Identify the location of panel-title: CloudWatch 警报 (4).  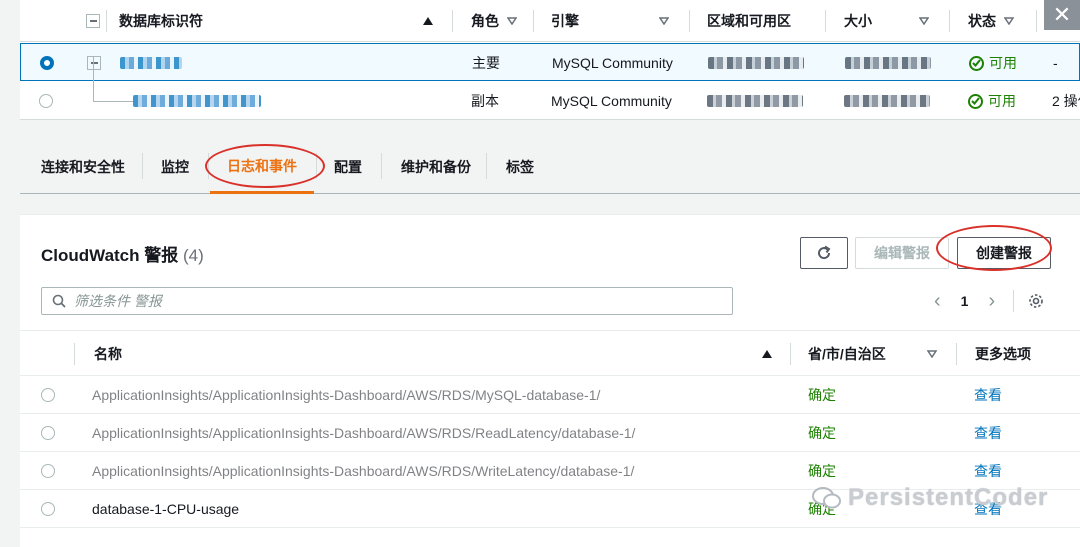
(122, 255).